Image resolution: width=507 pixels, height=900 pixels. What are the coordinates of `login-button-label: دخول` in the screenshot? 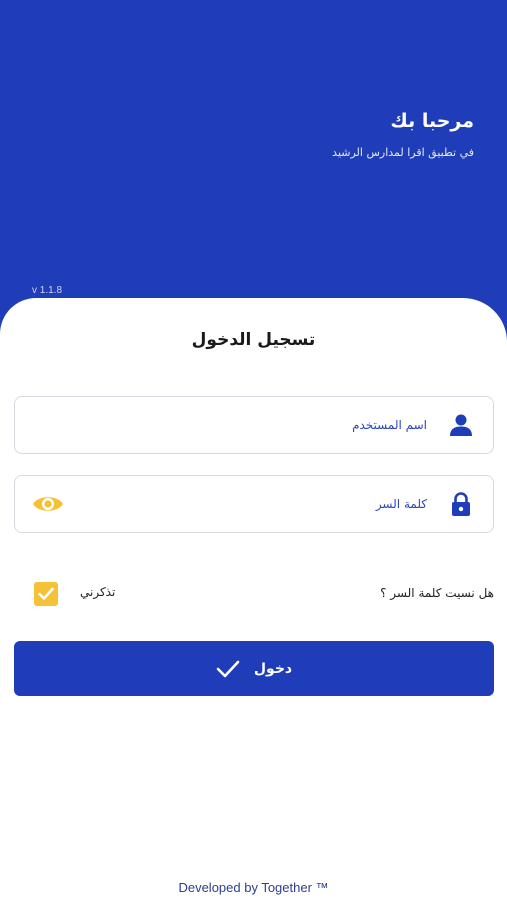 It's located at (273, 668).